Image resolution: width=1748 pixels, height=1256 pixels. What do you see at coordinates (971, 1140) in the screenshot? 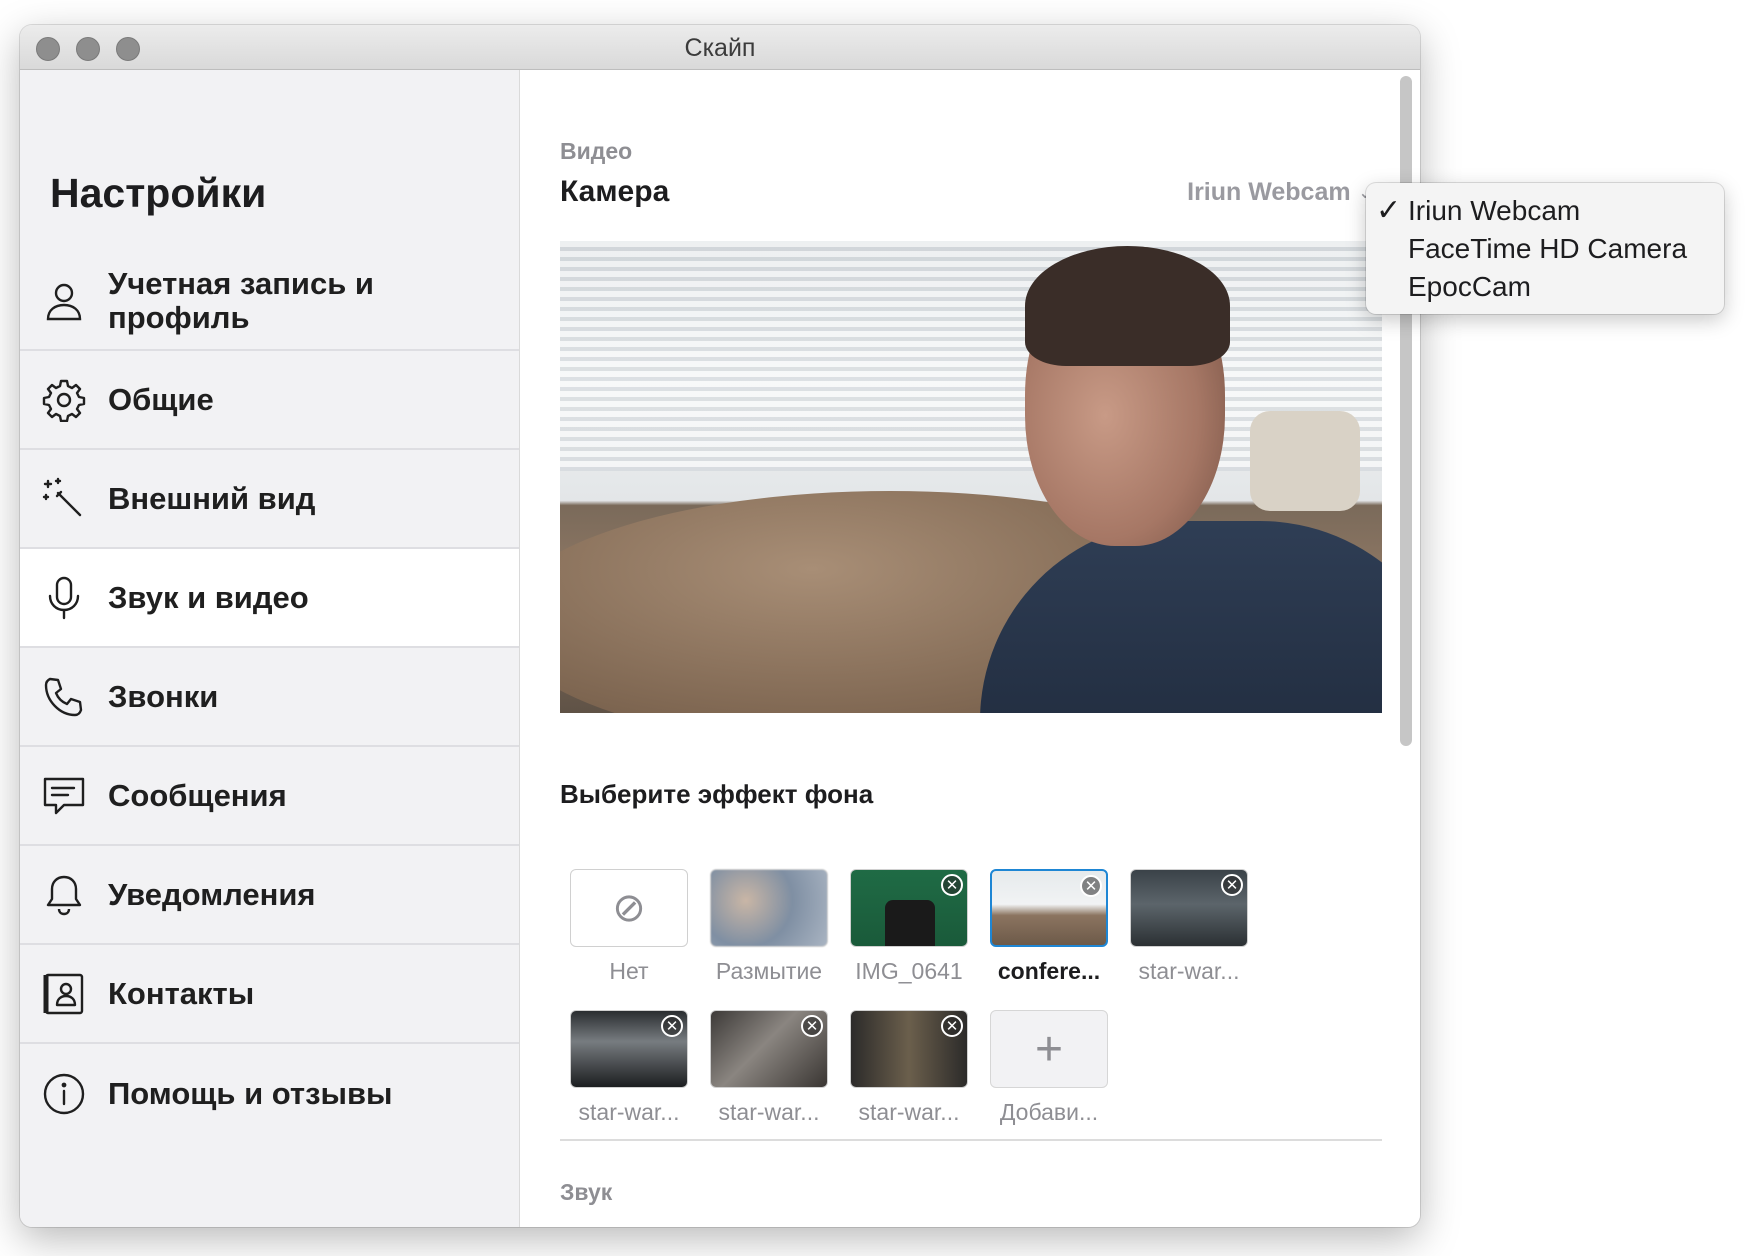
I see `section-divider` at bounding box center [971, 1140].